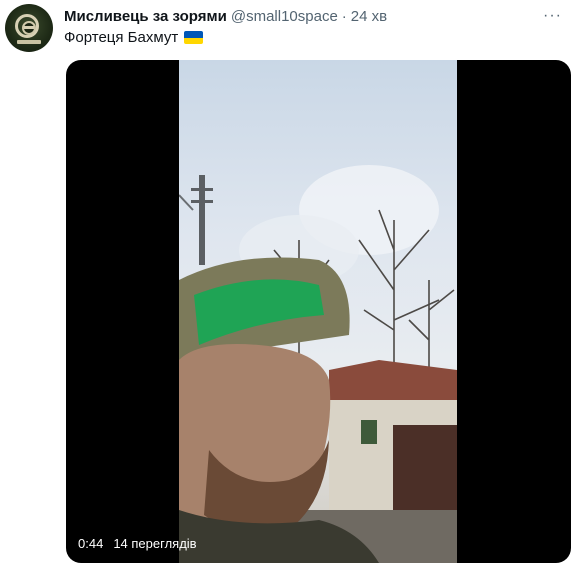  What do you see at coordinates (91, 543) in the screenshot?
I see `video-duration: 0:44` at bounding box center [91, 543].